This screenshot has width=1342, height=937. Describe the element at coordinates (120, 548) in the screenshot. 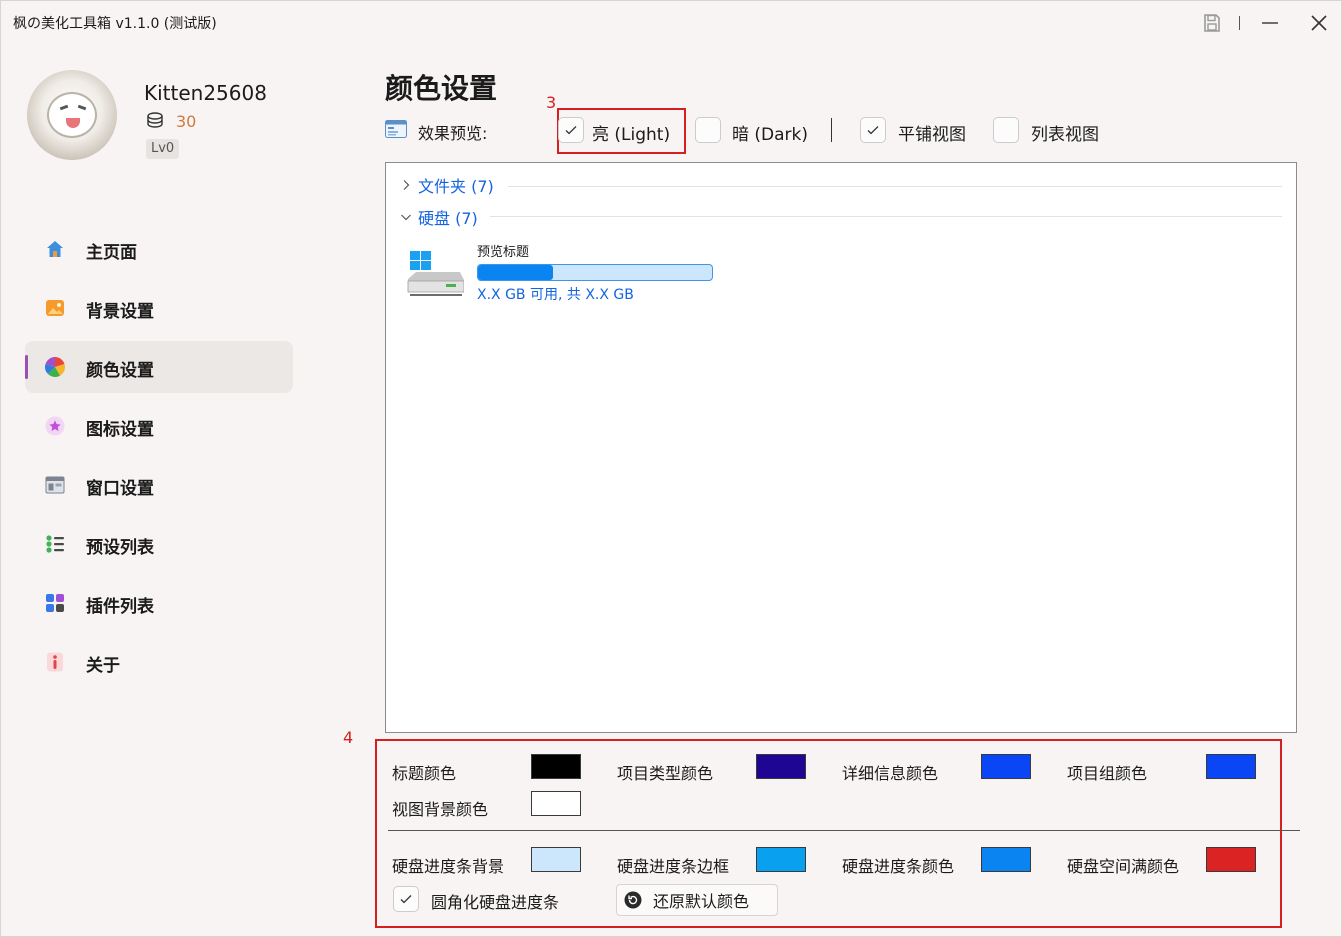

I see `nav-item-label: 预设列表` at that location.